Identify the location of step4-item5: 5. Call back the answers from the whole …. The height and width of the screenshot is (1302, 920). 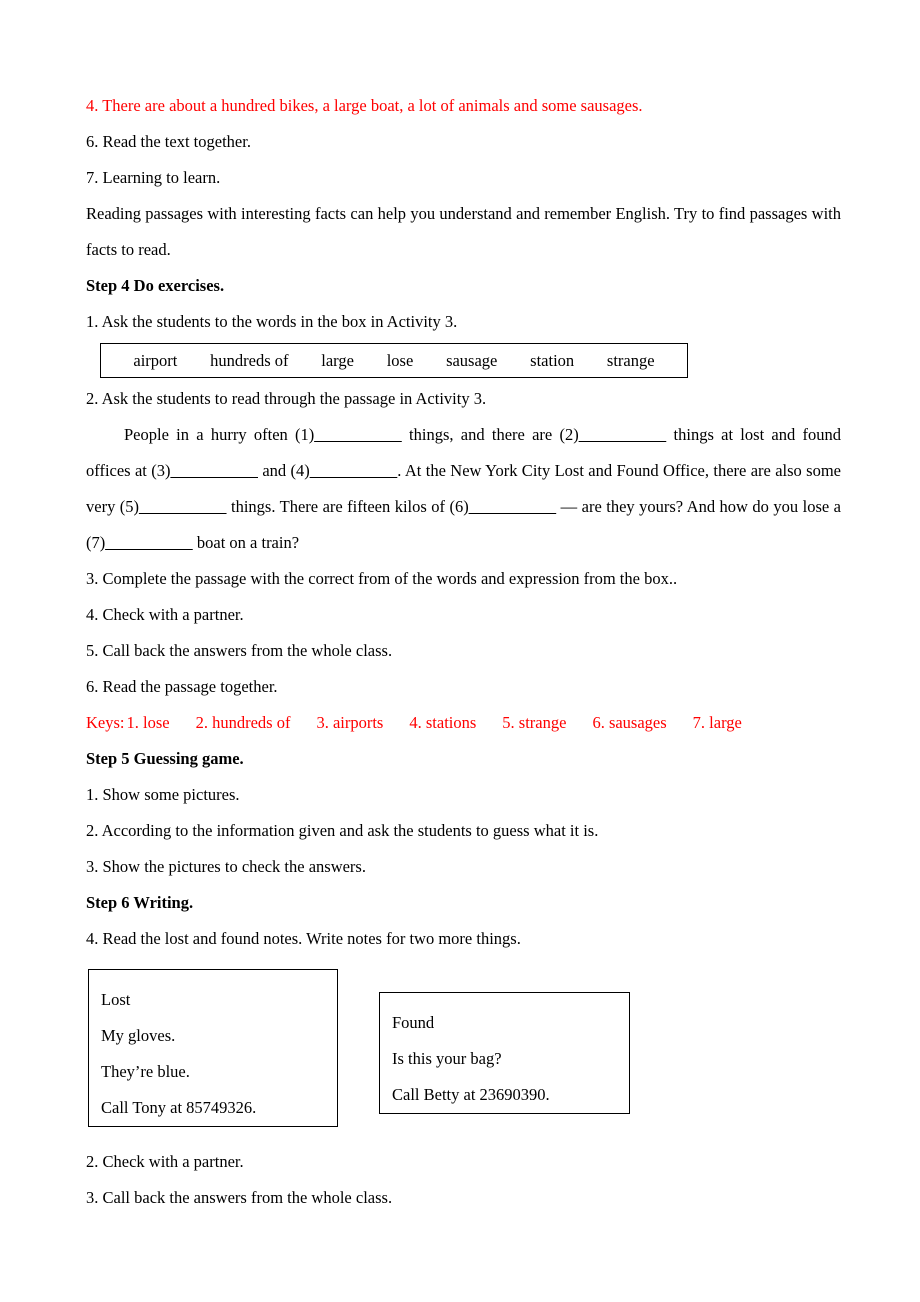
(239, 650).